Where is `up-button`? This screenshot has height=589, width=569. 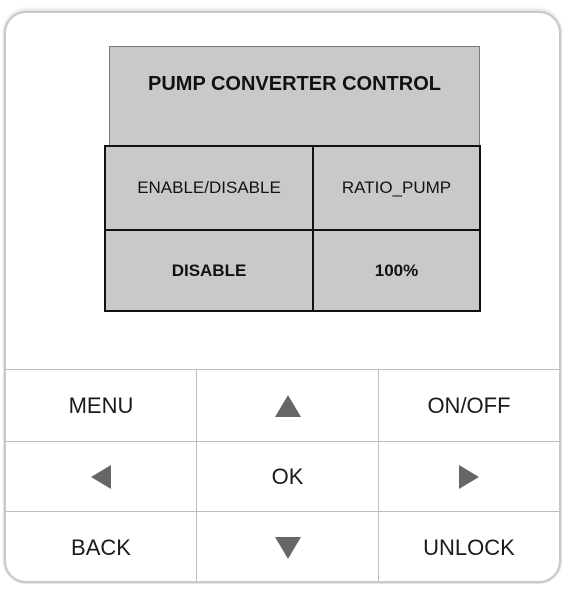 up-button is located at coordinates (287, 406).